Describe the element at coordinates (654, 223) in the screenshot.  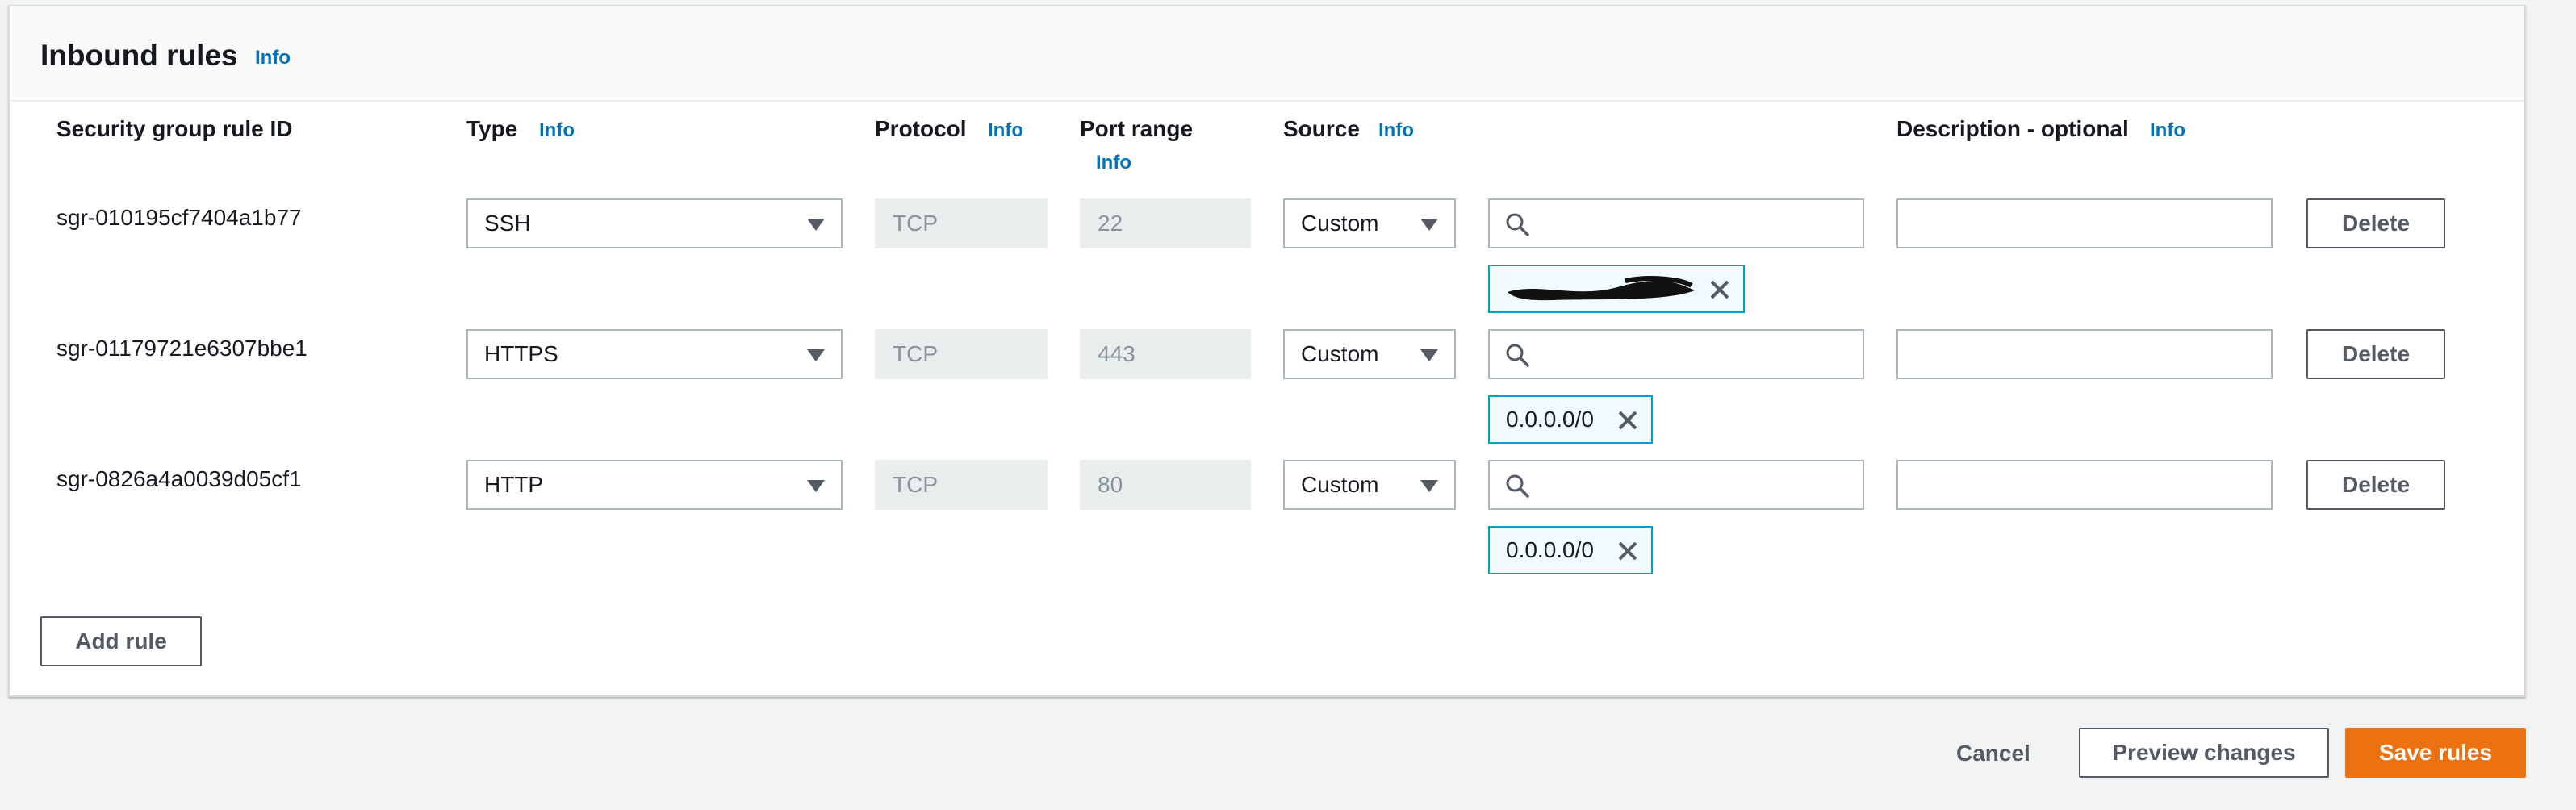
I see `type-select: SSH` at that location.